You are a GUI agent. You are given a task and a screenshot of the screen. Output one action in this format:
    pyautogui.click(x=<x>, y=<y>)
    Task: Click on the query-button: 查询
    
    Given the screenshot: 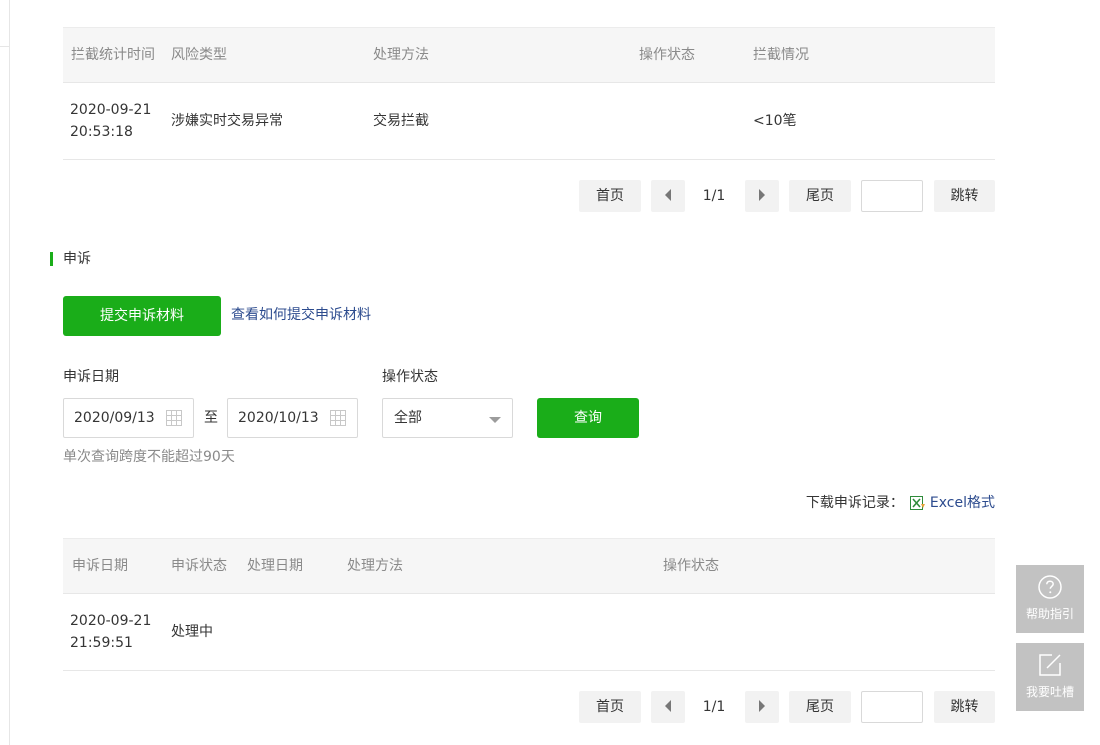 What is the action you would take?
    pyautogui.click(x=588, y=418)
    